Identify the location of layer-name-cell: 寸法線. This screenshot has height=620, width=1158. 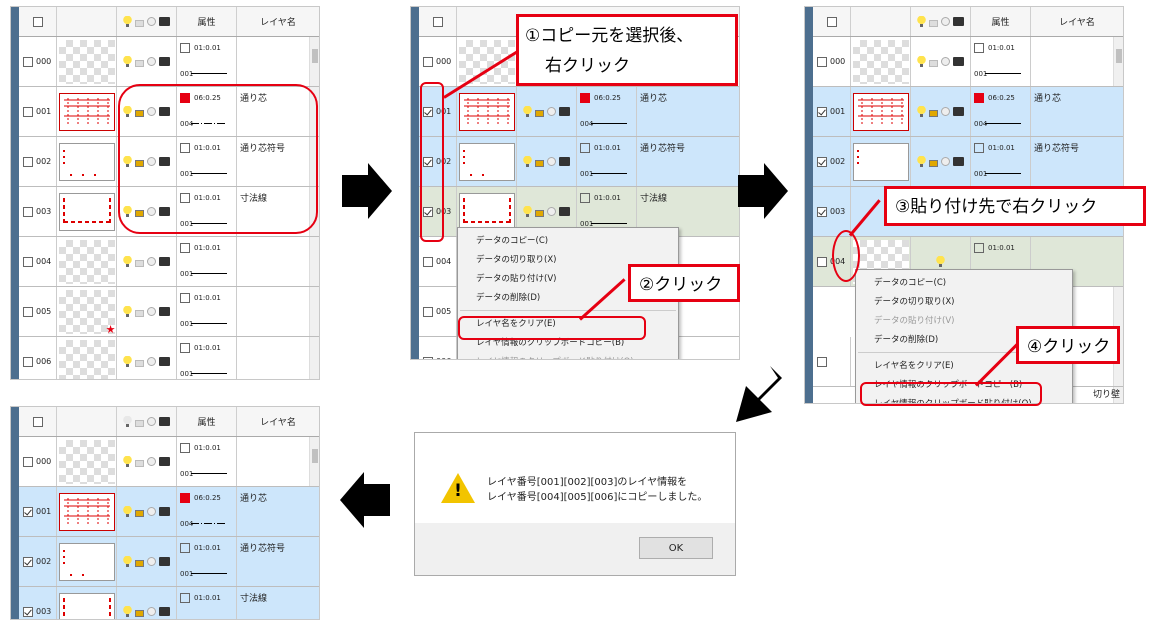
(278, 603).